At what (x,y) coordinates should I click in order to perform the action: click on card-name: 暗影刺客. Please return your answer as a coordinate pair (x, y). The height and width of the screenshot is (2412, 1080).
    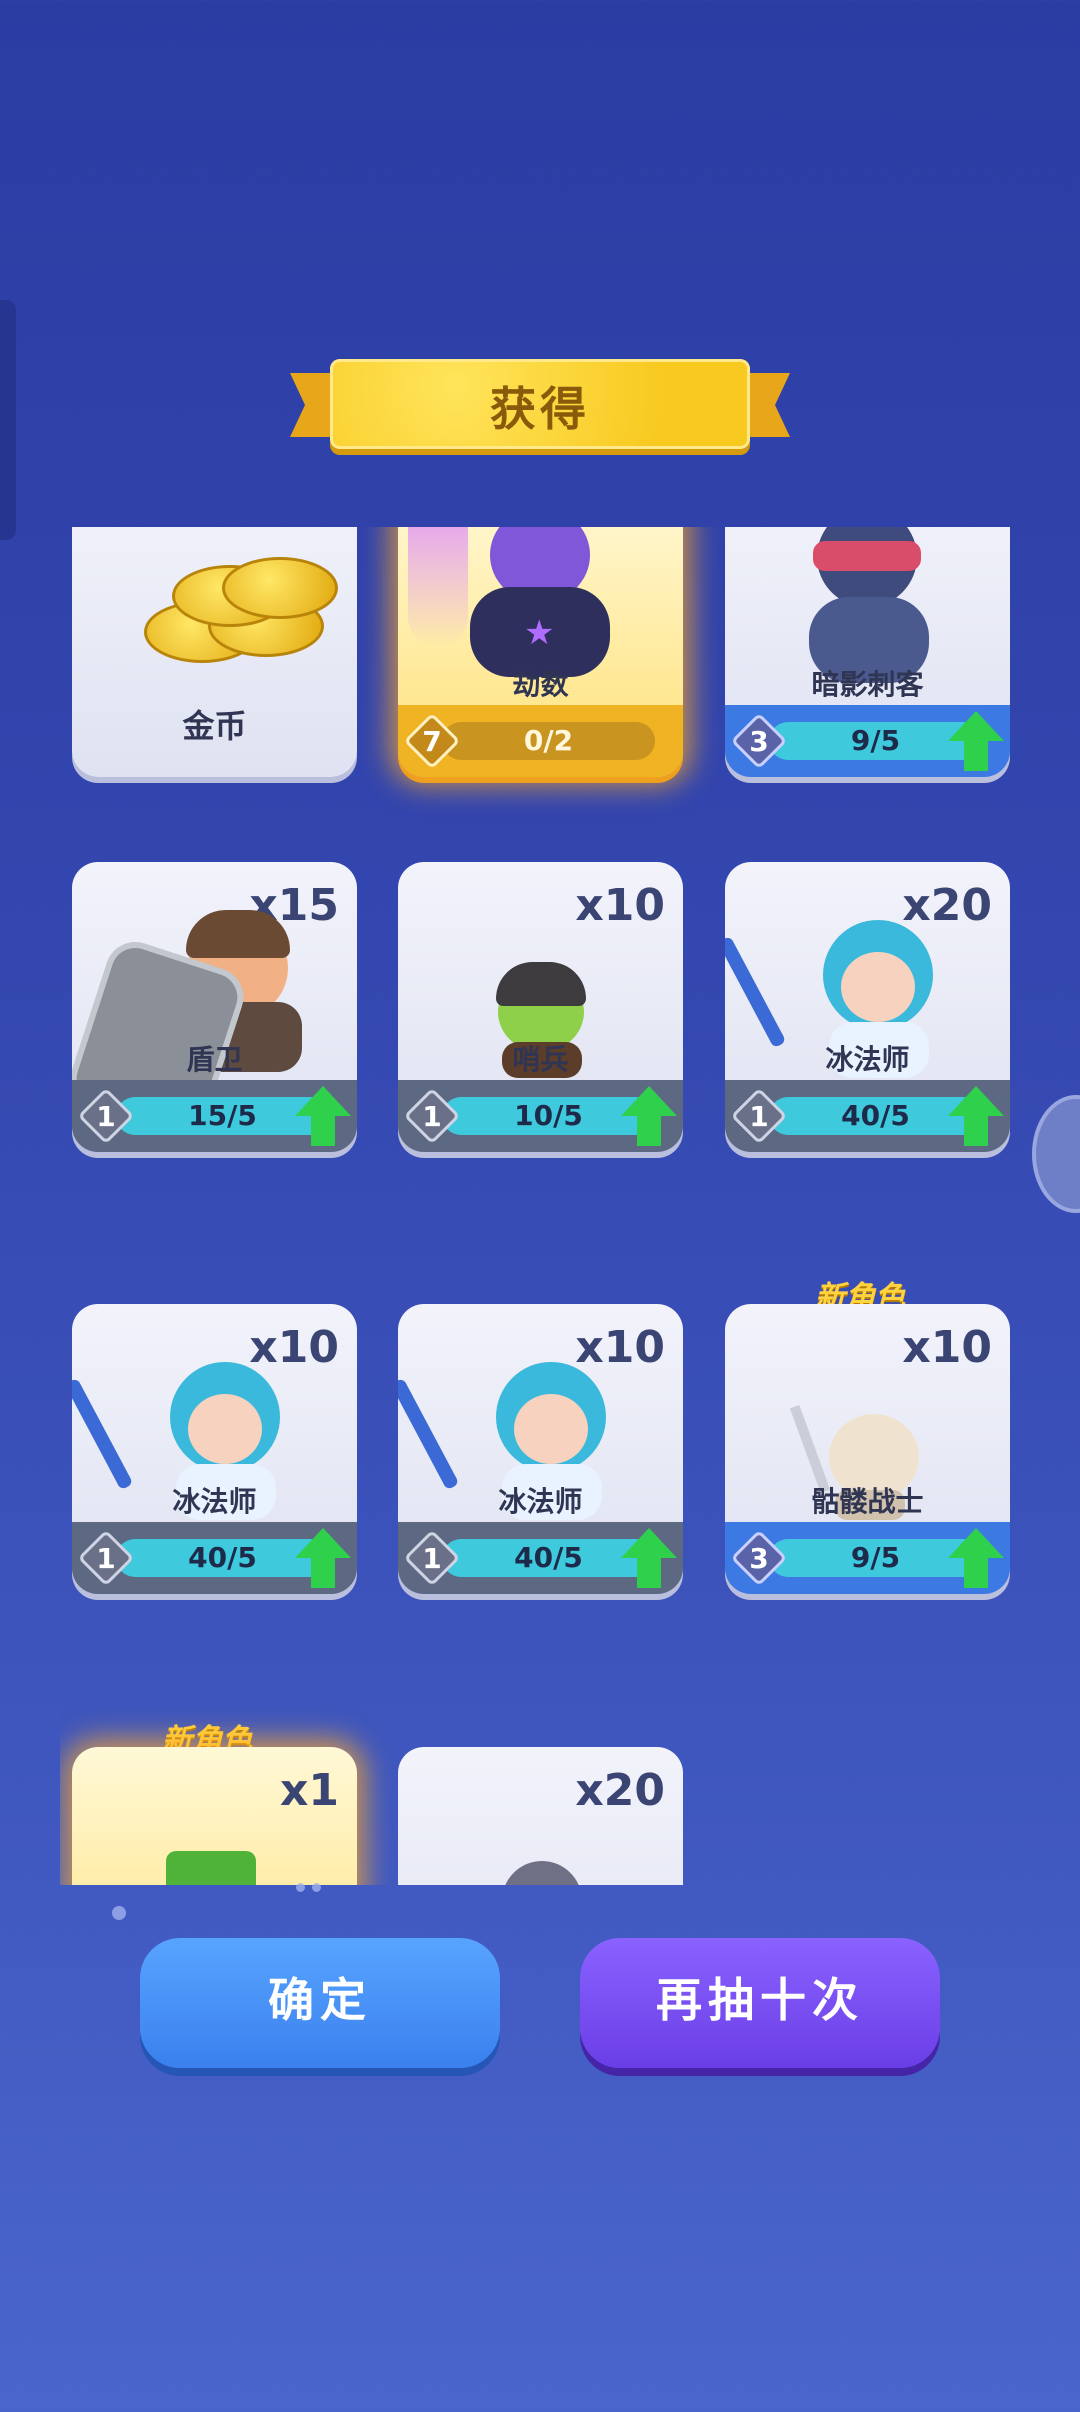
    Looking at the image, I should click on (867, 684).